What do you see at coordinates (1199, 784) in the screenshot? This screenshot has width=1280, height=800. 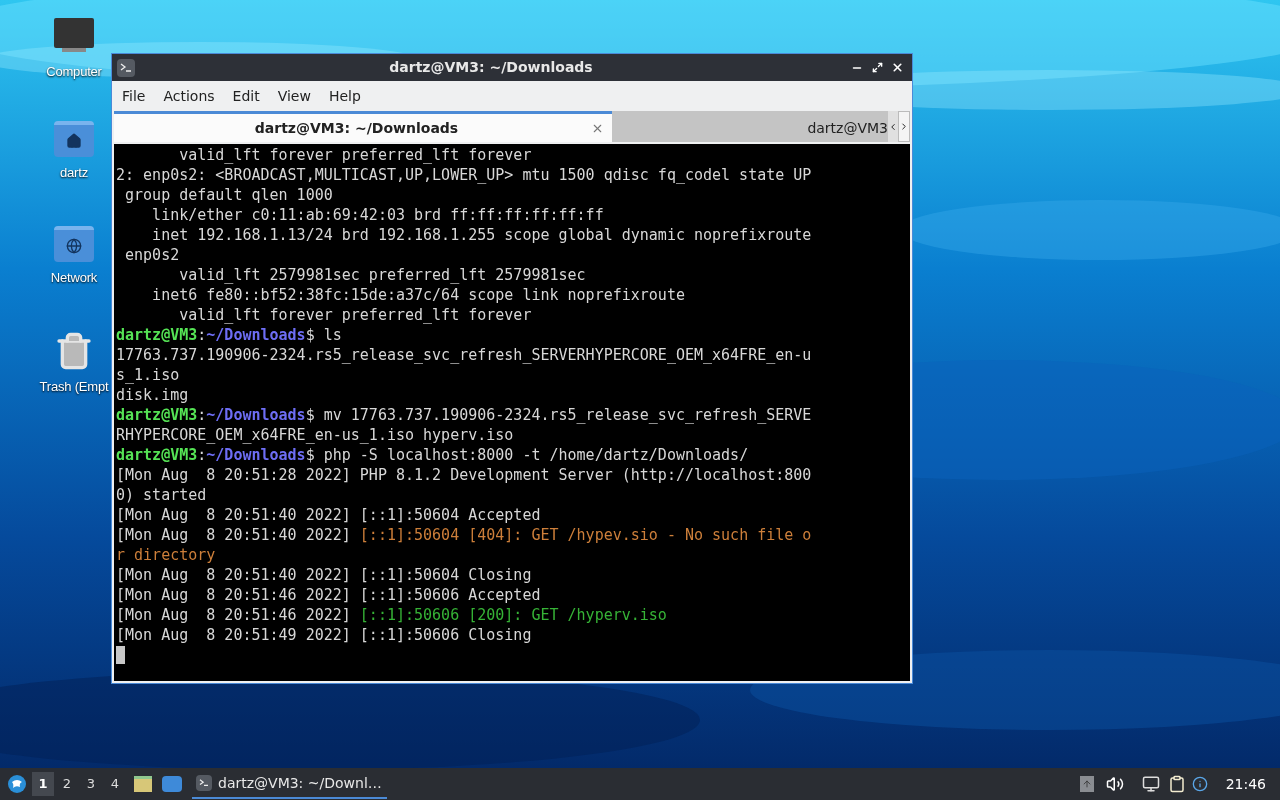 I see `info-icon` at bounding box center [1199, 784].